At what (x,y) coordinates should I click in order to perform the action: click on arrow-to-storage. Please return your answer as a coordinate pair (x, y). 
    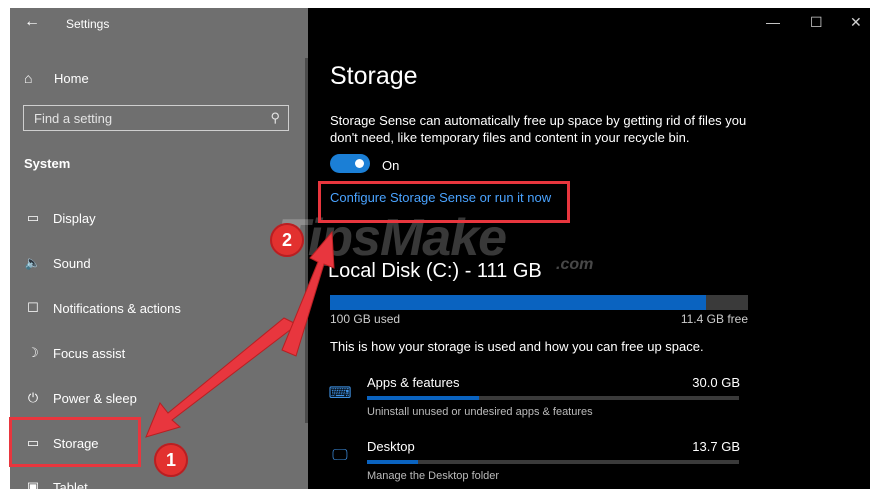
    Looking at the image, I should click on (222, 377).